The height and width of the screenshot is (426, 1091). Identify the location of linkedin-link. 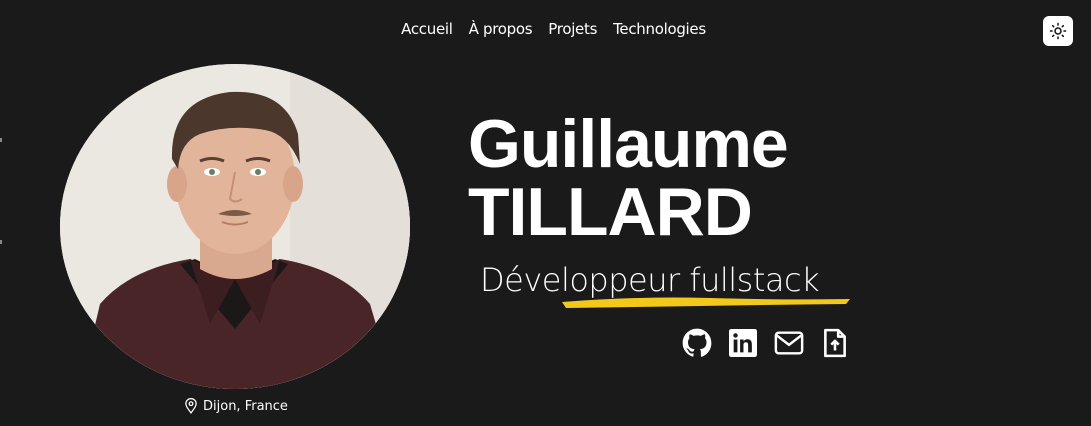
(743, 343).